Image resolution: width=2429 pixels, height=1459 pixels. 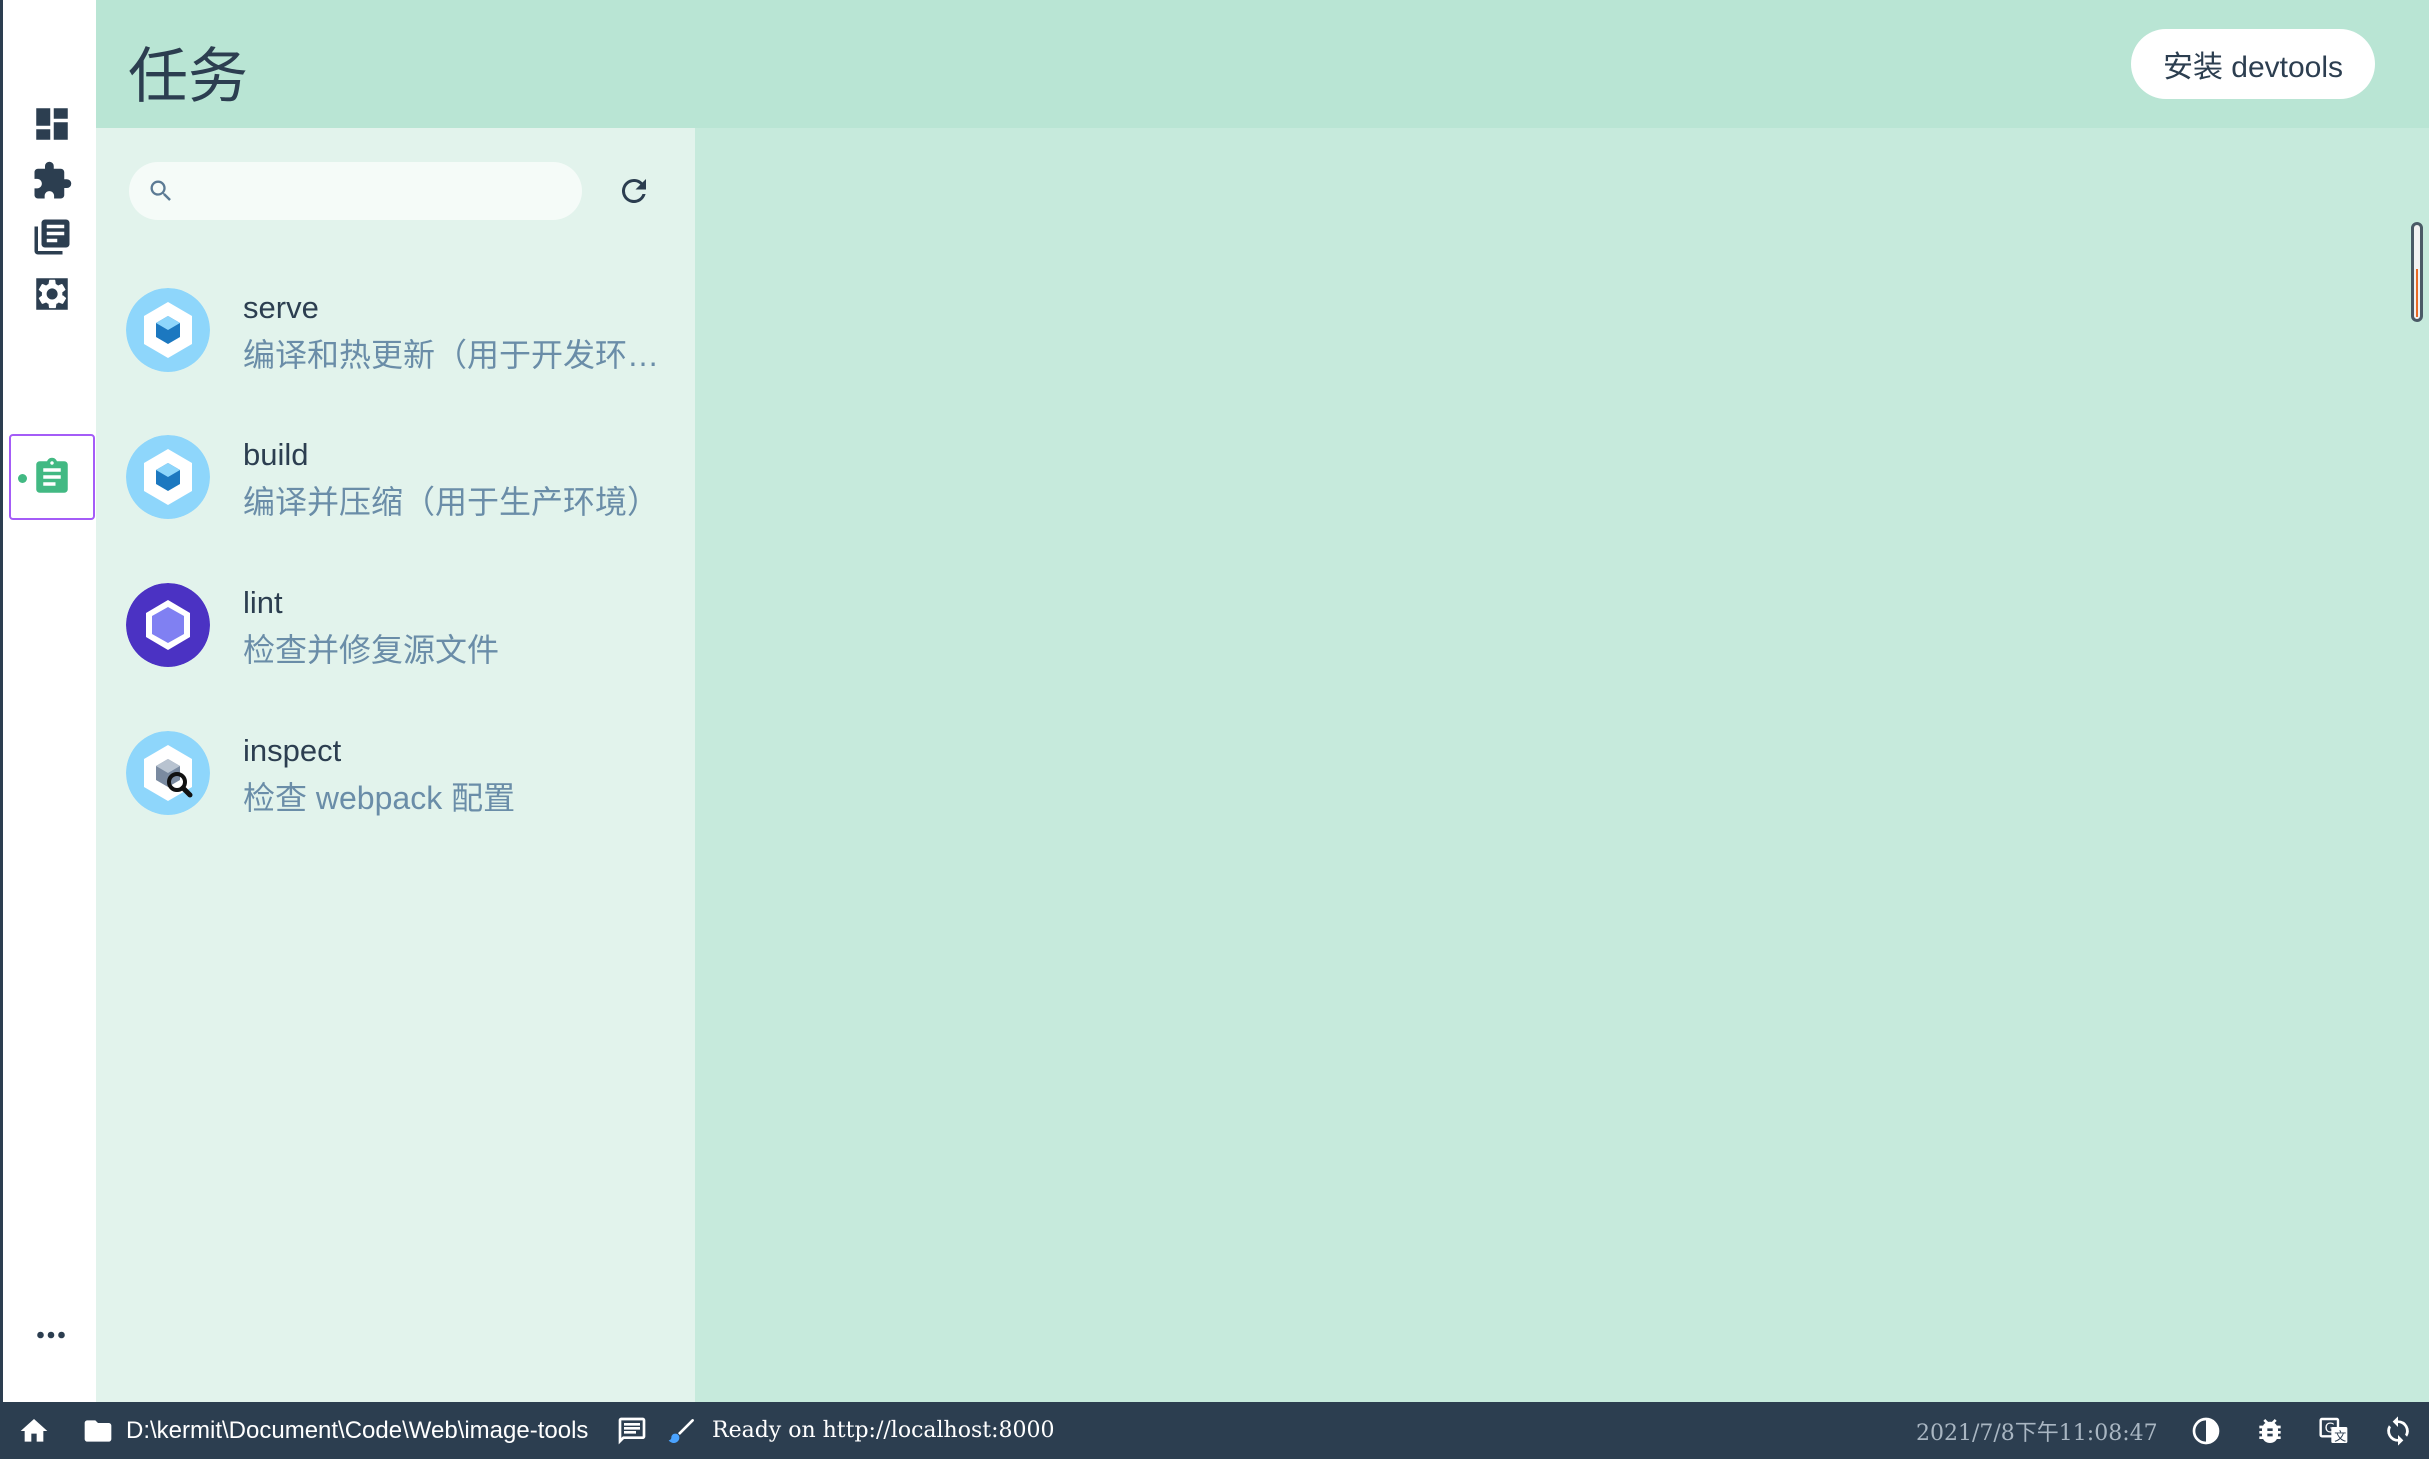 I want to click on page-header: 任务 安装 devtools, so click(x=1262, y=64).